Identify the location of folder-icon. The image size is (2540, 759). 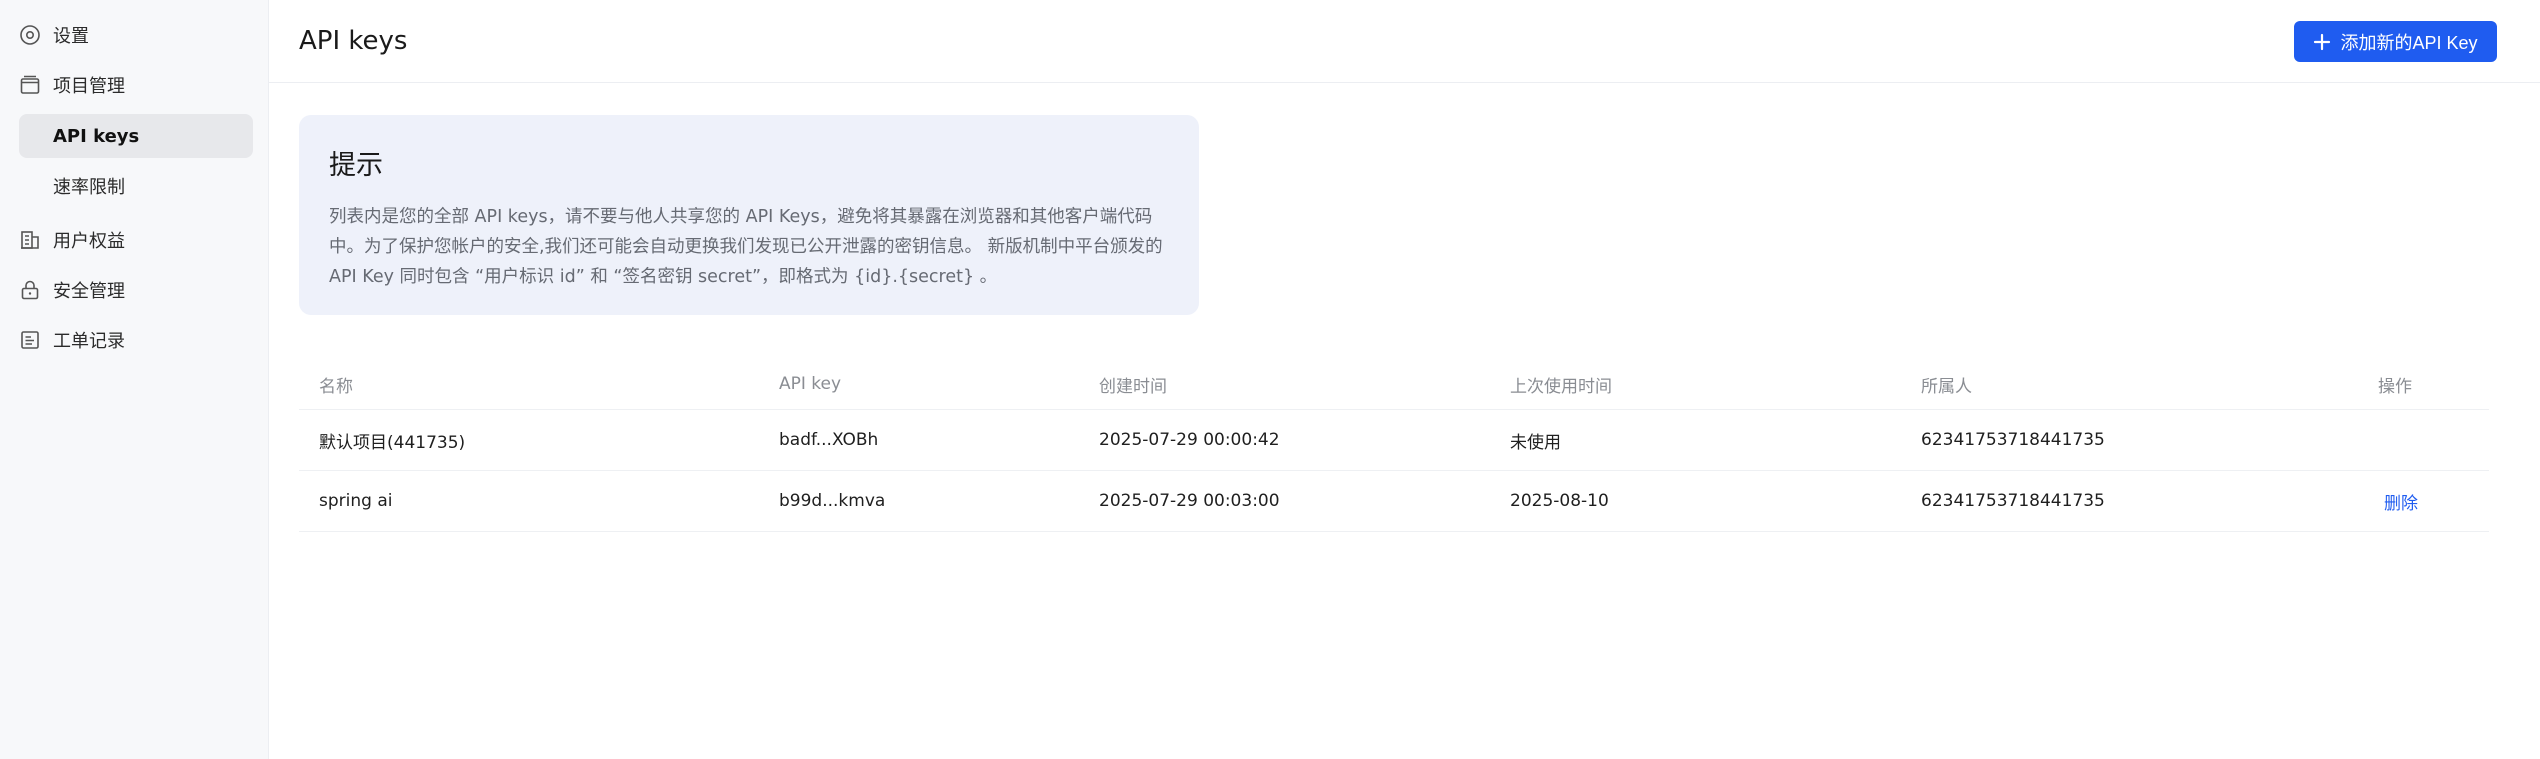
(30, 85).